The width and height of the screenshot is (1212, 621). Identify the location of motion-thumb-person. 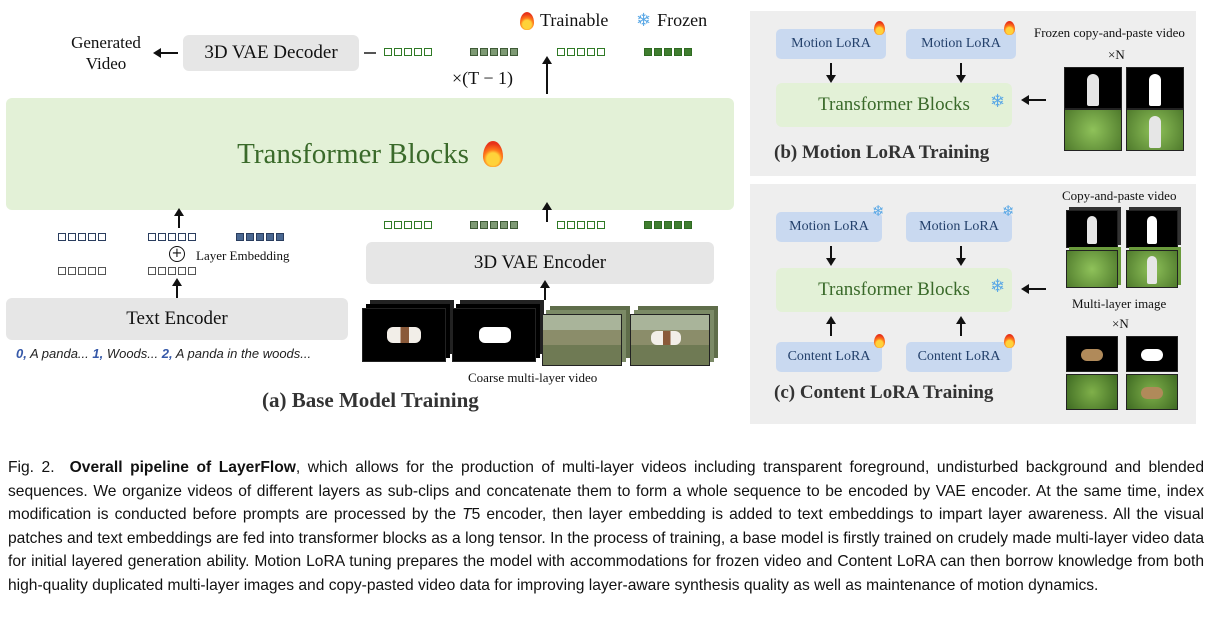
(1093, 88).